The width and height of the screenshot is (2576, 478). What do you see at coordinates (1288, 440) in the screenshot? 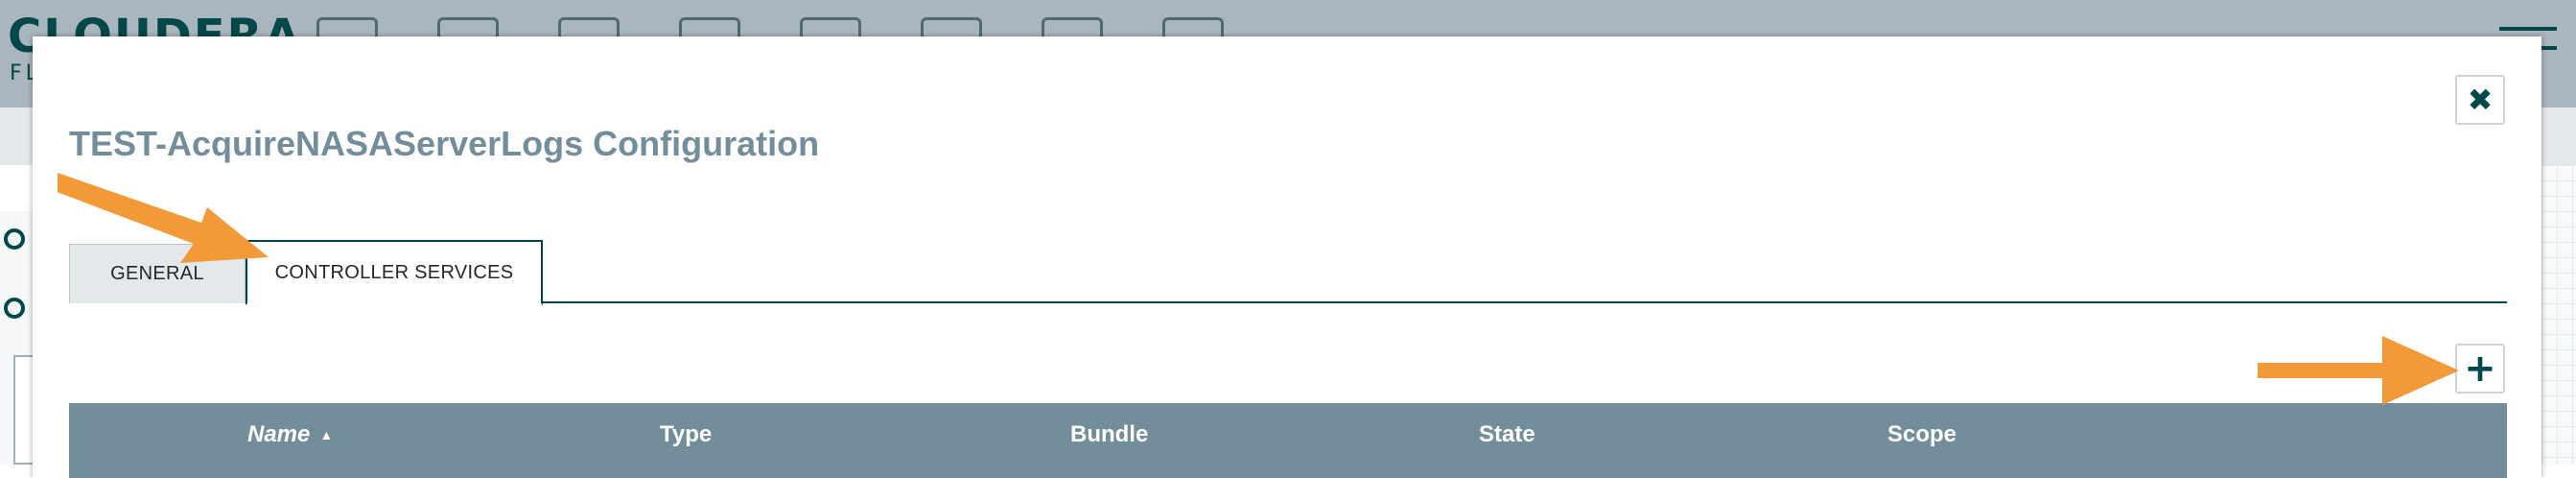
I see `controller-services-table-header: Name ▲ Type Bundle State Scope` at bounding box center [1288, 440].